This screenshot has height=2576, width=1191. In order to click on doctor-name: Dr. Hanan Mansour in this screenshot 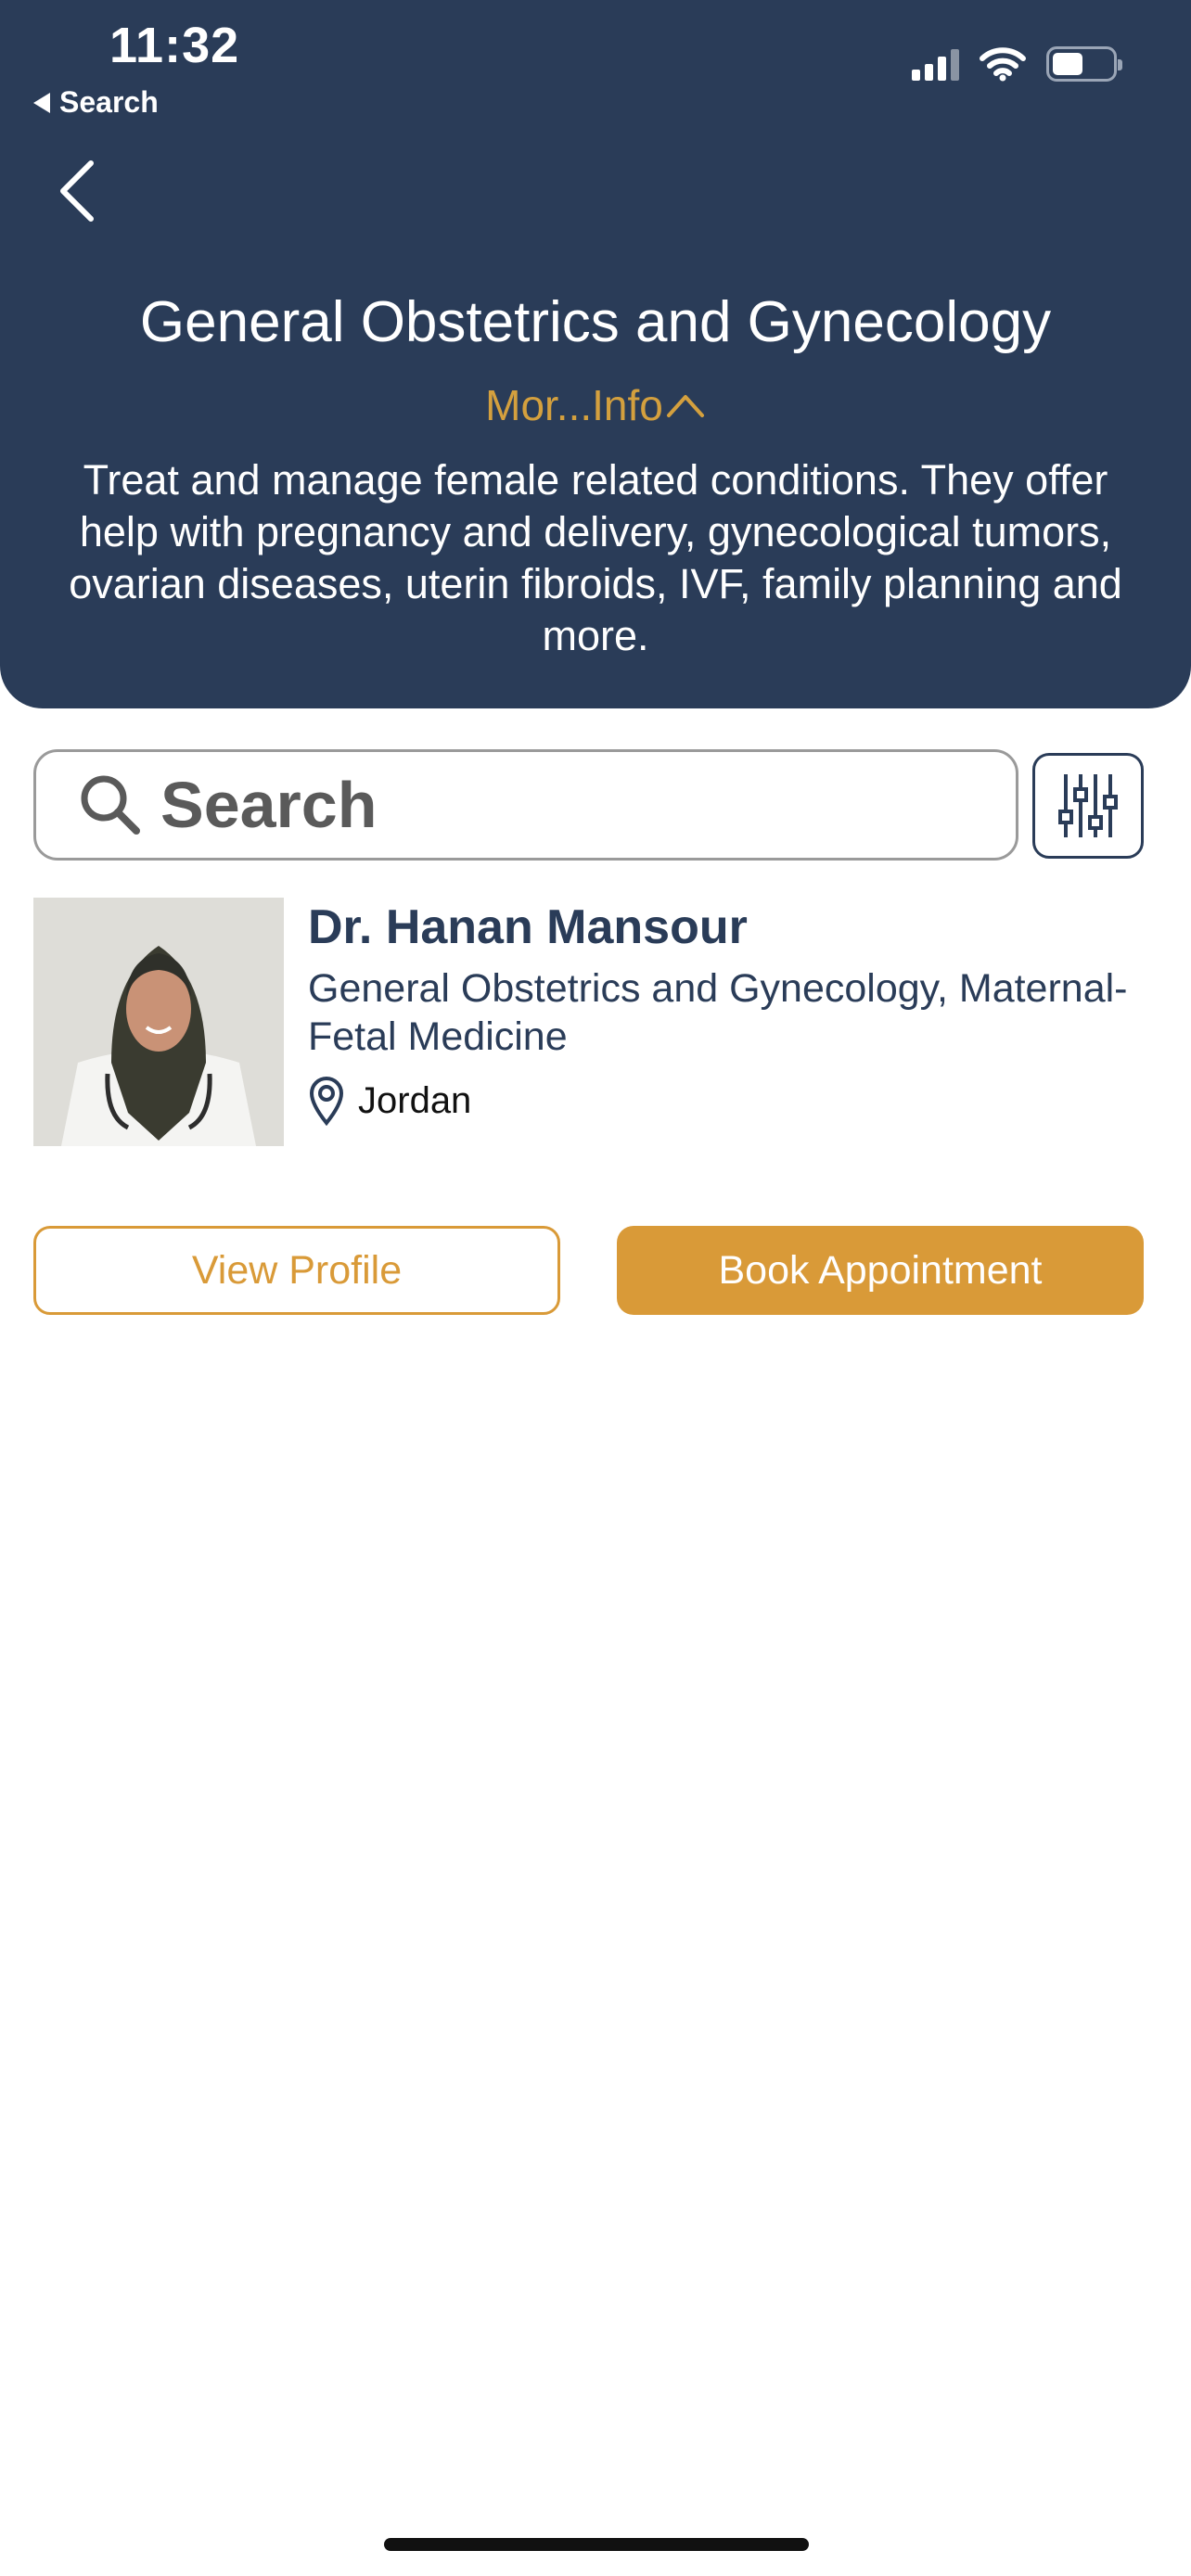, I will do `click(528, 927)`.